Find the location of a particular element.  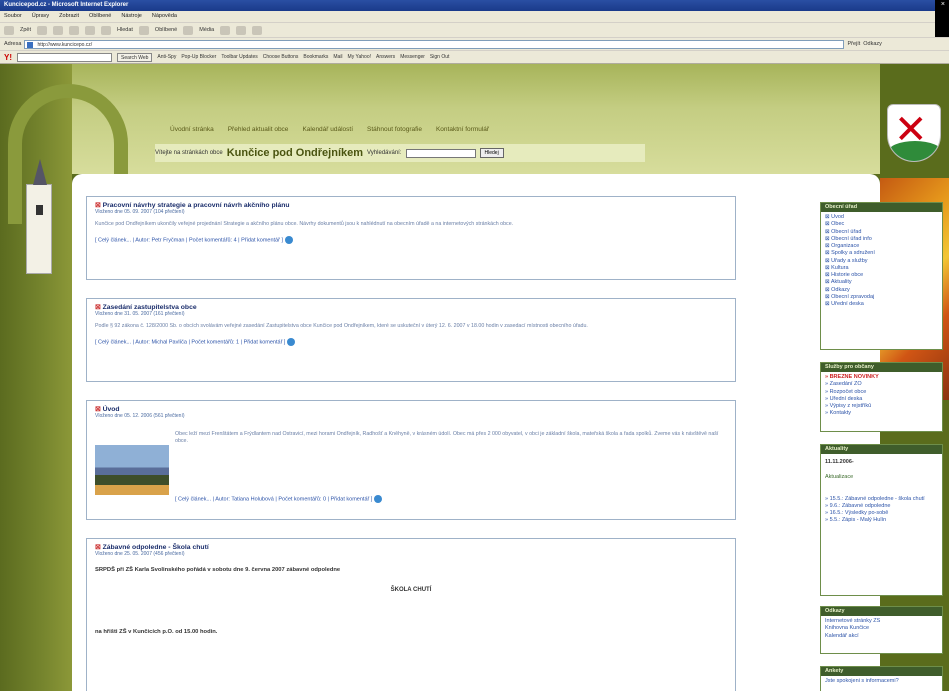

yahoo-item: Choose Buttons is located at coordinates (281, 57).